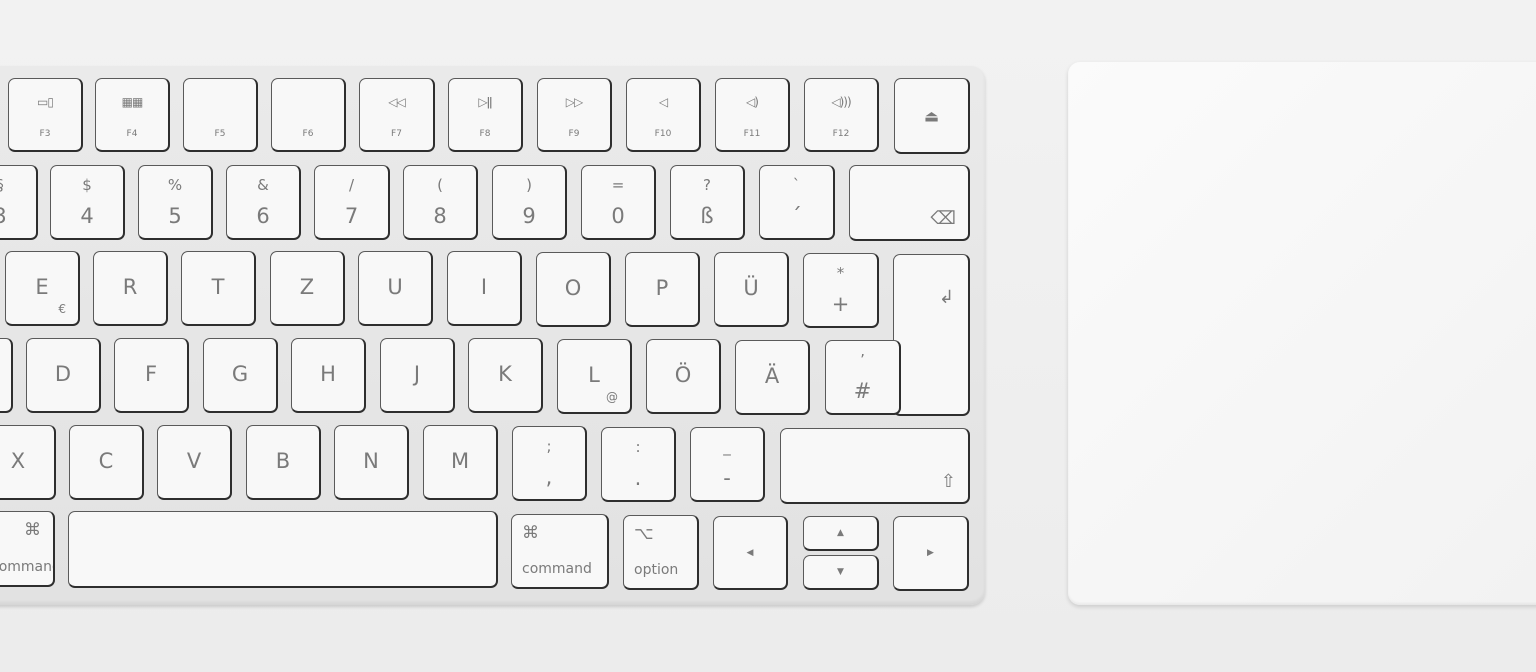  What do you see at coordinates (194, 462) in the screenshot?
I see `key-V: V` at bounding box center [194, 462].